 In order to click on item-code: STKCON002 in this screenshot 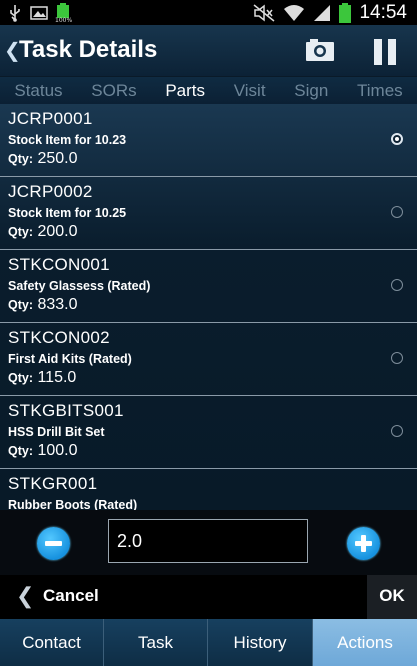, I will do `click(59, 337)`.